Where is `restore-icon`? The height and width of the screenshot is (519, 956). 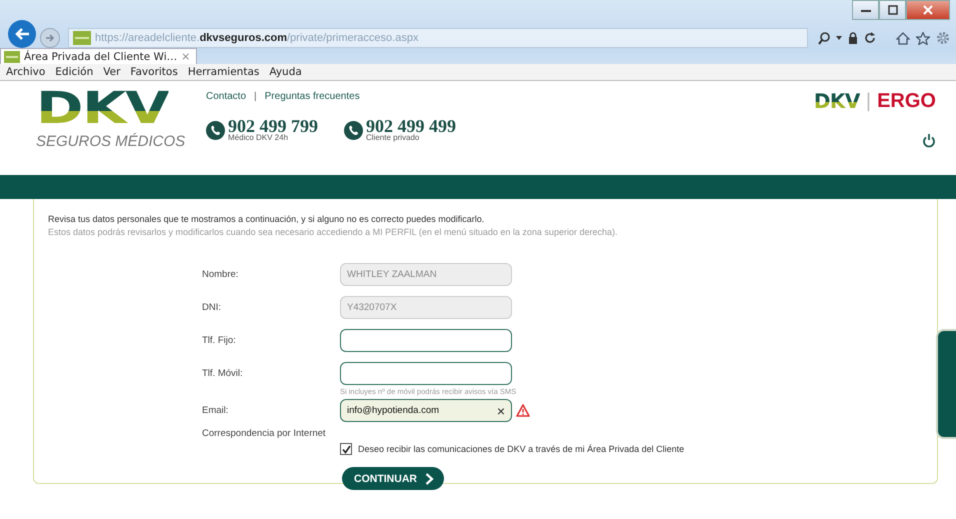
restore-icon is located at coordinates (893, 10).